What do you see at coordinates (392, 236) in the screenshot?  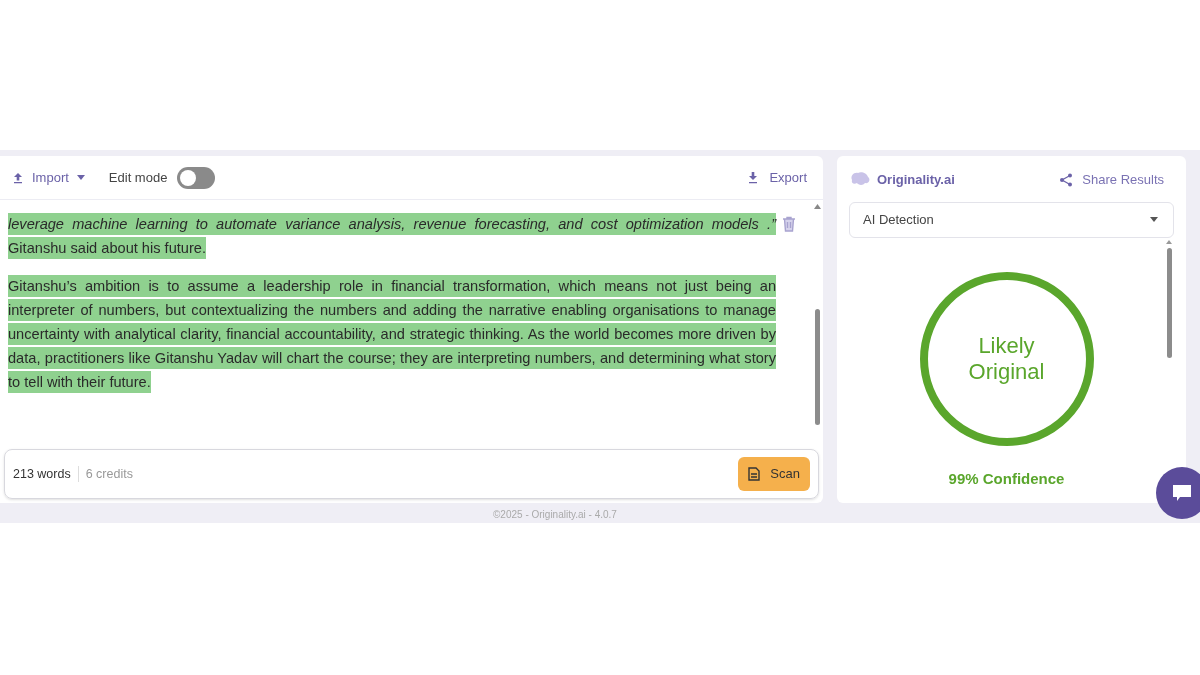 I see `paragraph-text: leverage machine learning to automate variance analysis, revenue forecasting, and cost optimization models .” Gitanshu said about his future.` at bounding box center [392, 236].